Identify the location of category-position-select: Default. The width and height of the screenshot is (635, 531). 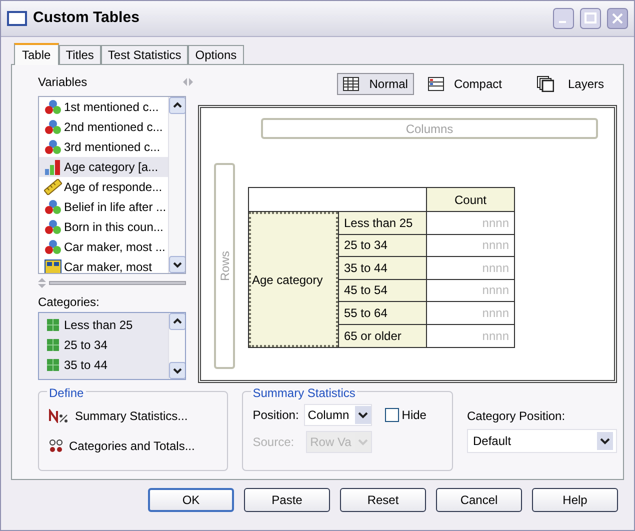
(542, 441).